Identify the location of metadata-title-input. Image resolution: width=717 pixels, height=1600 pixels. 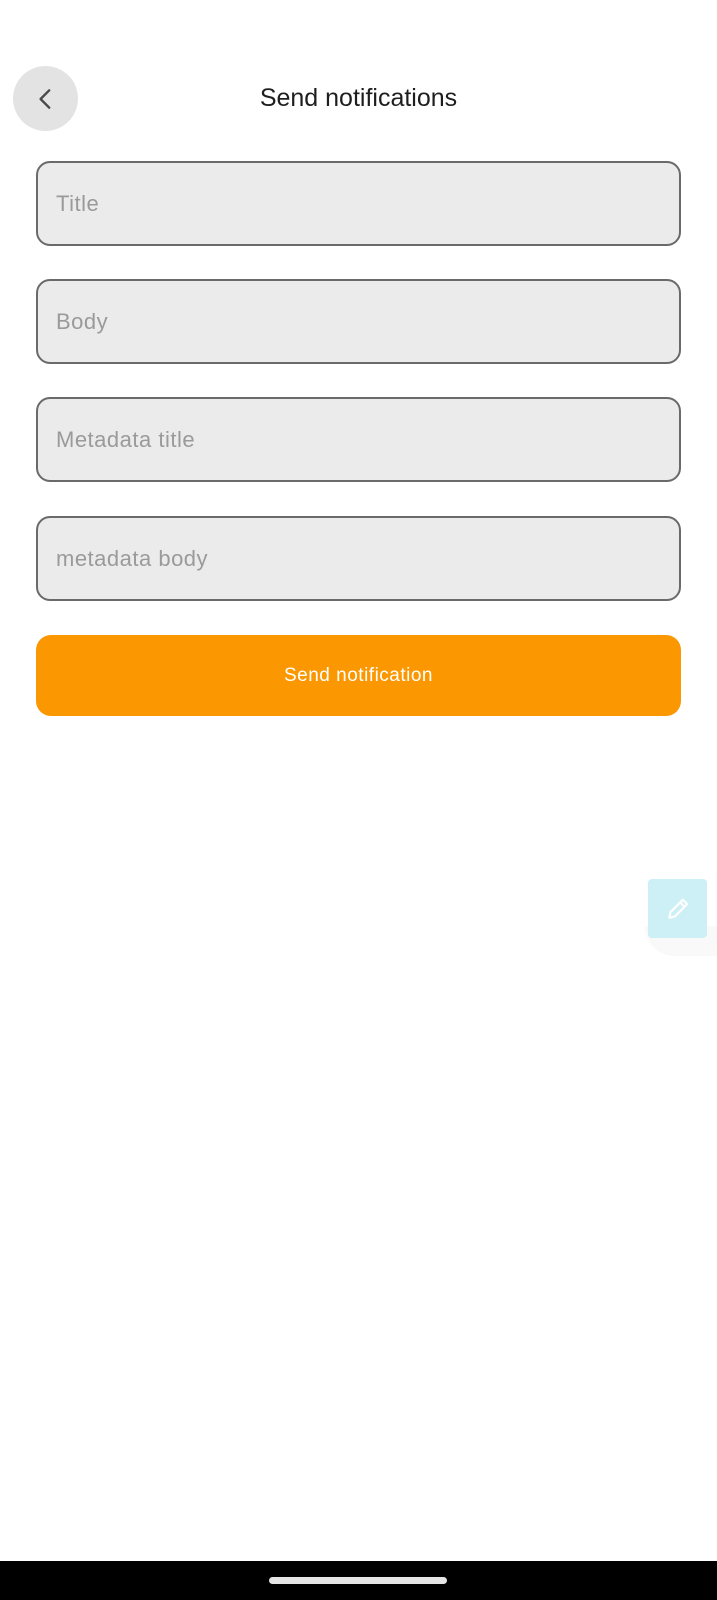
(358, 439).